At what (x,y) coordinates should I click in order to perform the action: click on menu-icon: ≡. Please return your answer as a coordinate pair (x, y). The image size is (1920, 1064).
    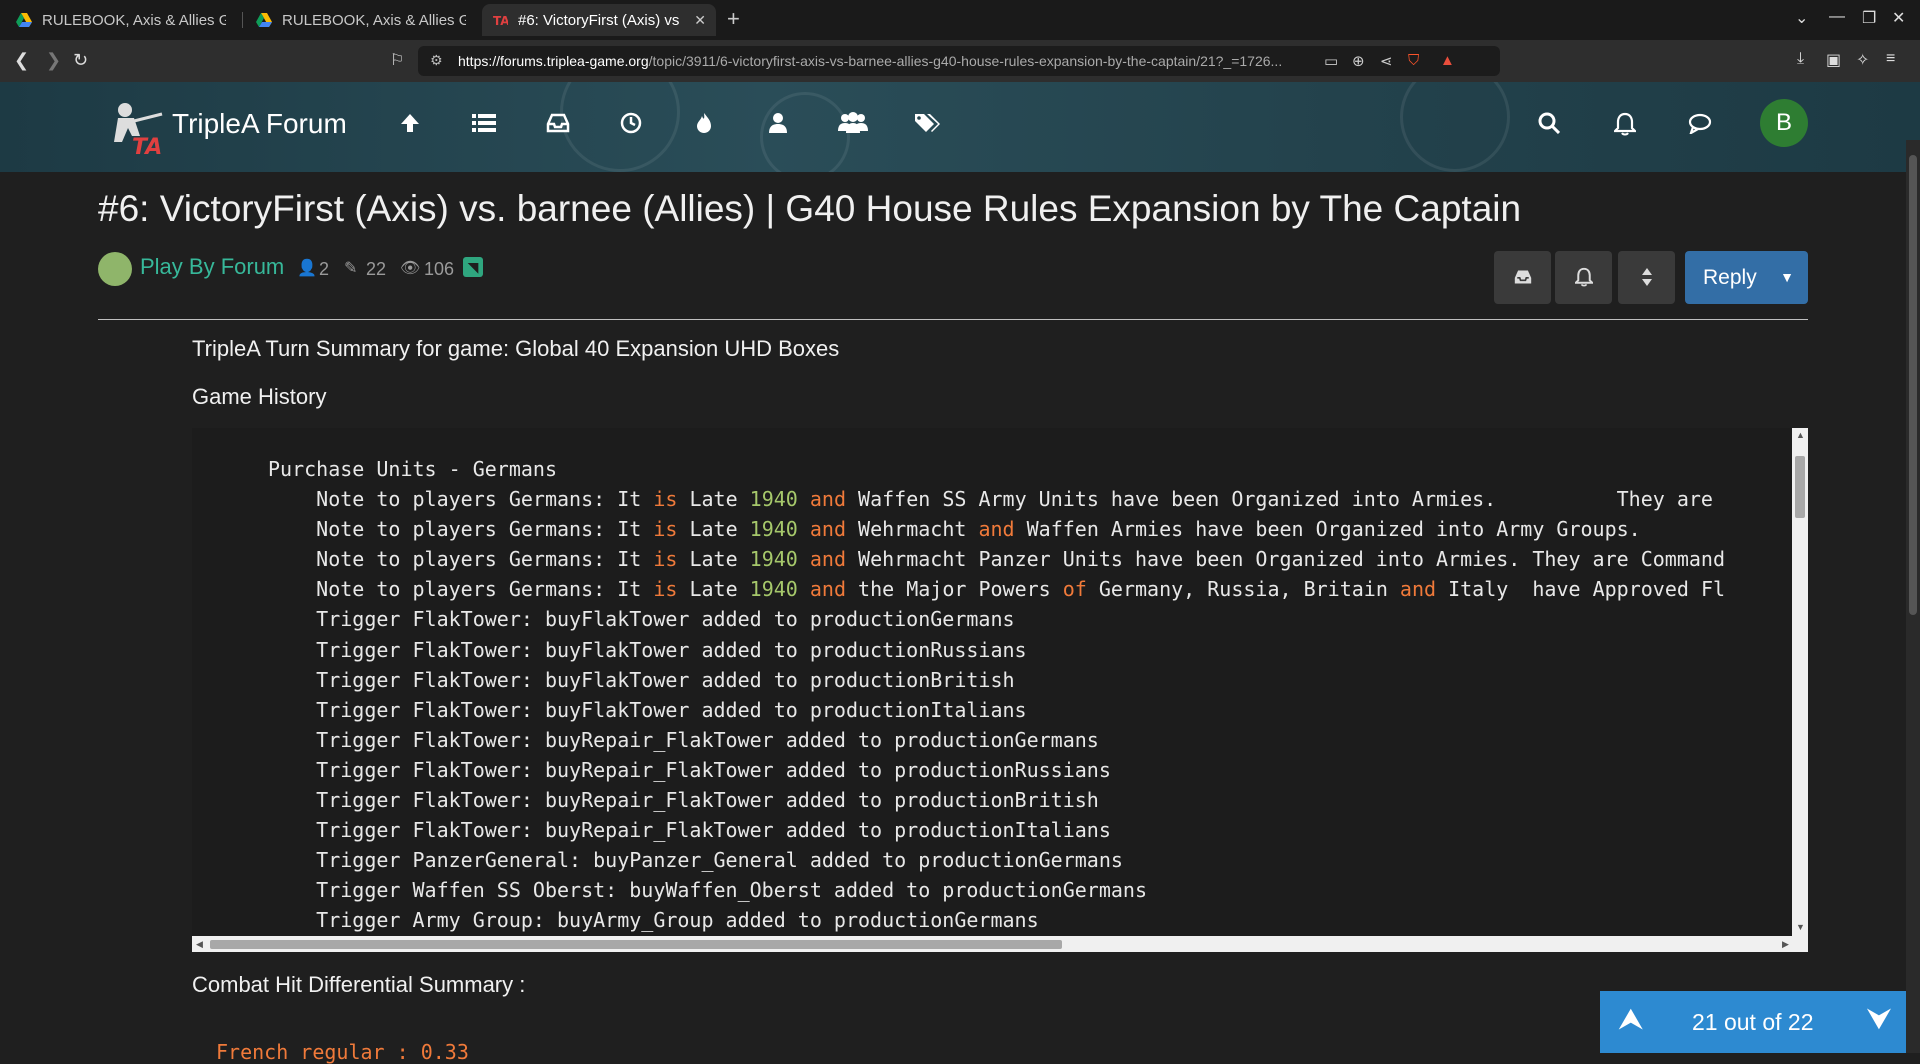
    Looking at the image, I should click on (1890, 59).